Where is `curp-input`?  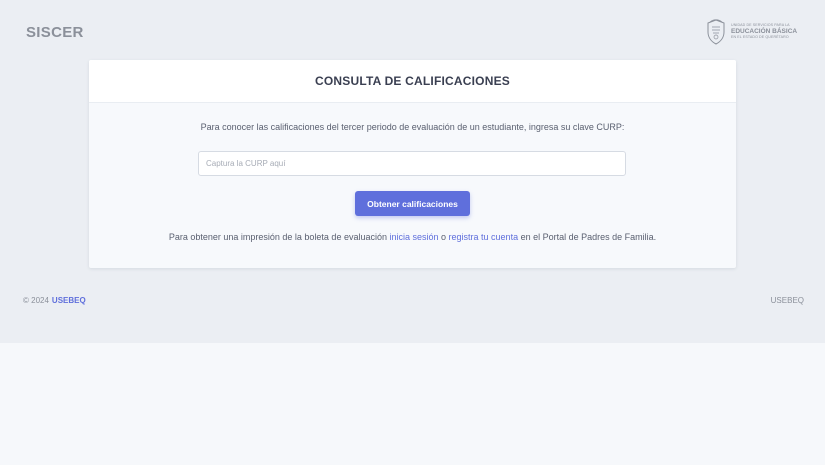
curp-input is located at coordinates (412, 163).